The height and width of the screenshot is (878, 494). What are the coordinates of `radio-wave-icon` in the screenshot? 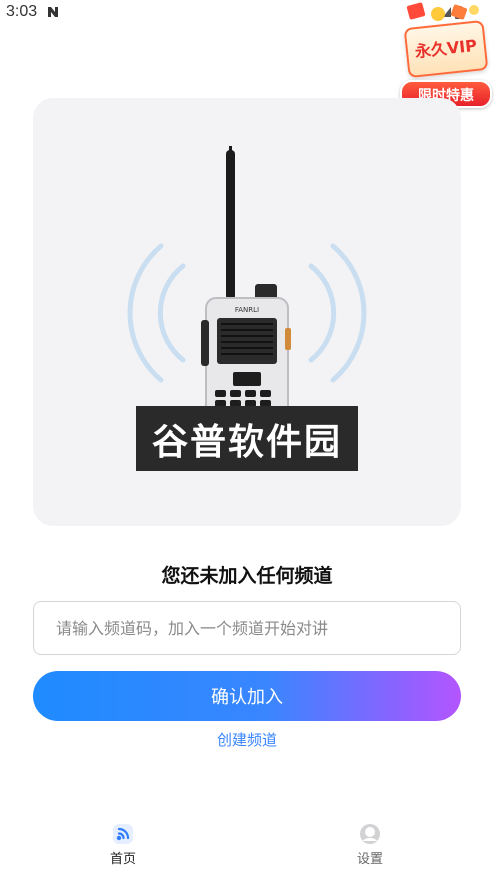 It's located at (123, 834).